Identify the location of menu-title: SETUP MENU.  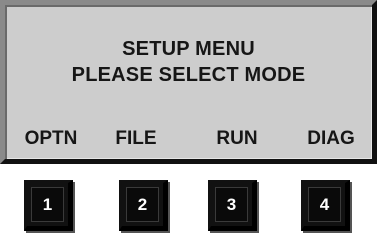
(188, 49).